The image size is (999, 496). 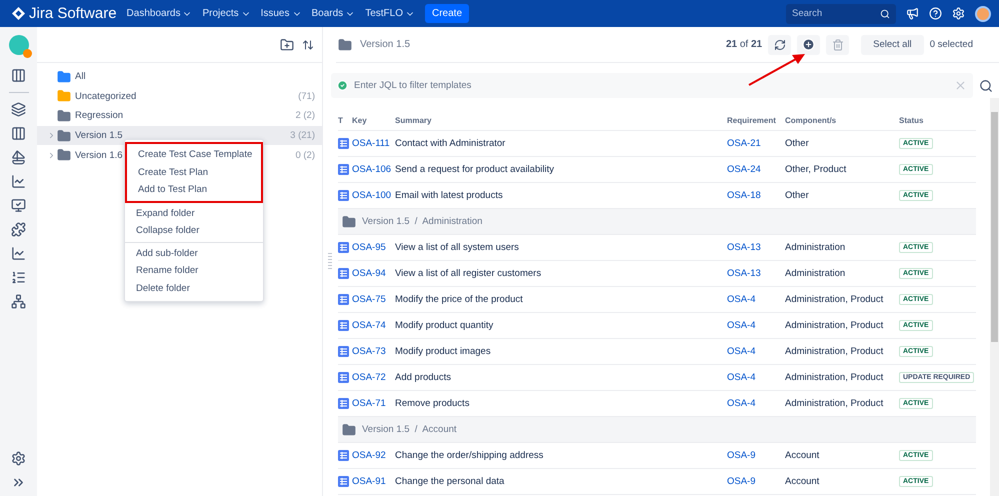 What do you see at coordinates (816, 169) in the screenshot?
I see `component-cell-text: Other, Product` at bounding box center [816, 169].